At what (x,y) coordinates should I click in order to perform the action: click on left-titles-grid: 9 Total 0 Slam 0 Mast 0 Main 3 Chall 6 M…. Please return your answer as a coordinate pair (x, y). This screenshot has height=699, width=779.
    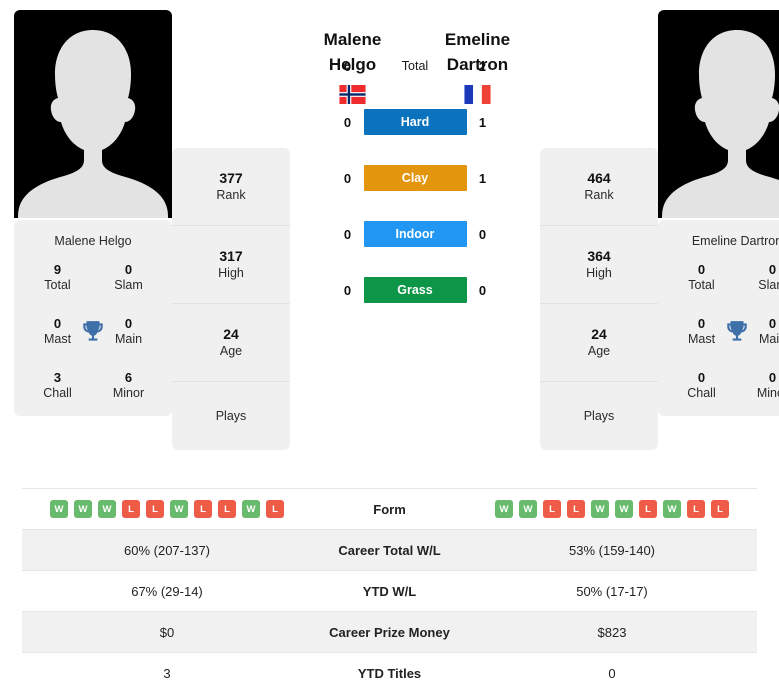
    Looking at the image, I should click on (93, 332).